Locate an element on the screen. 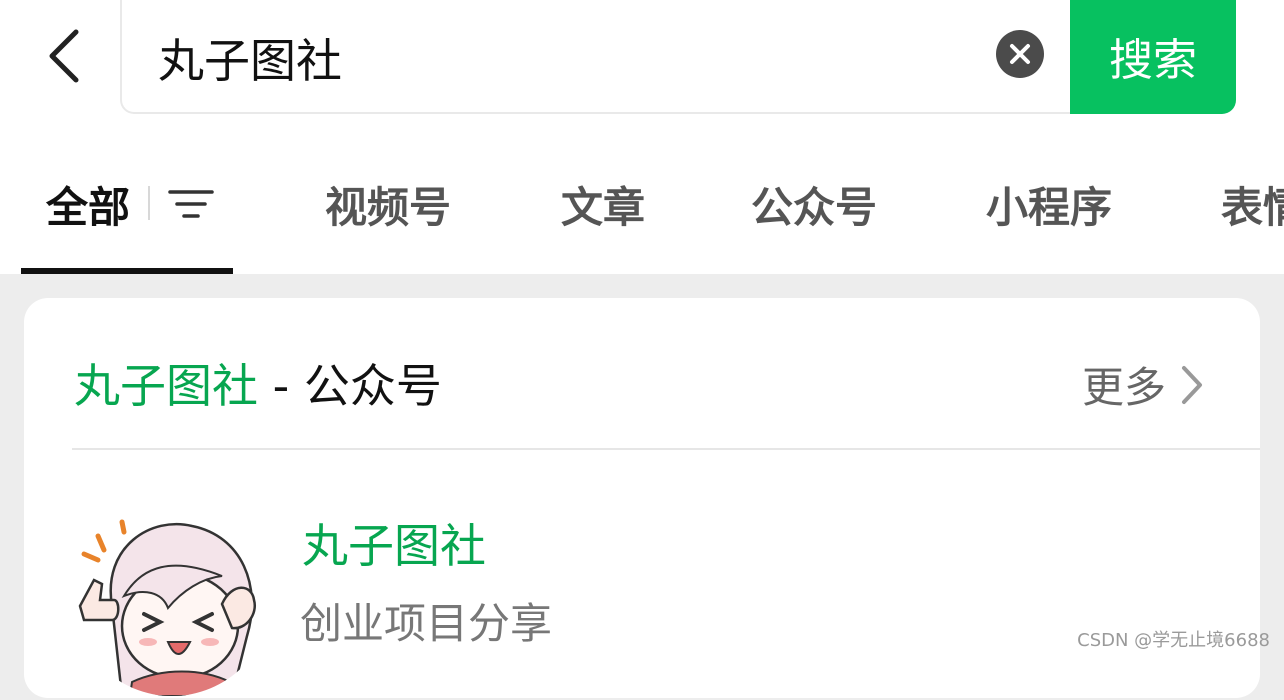 The width and height of the screenshot is (1284, 700). back-button is located at coordinates (65, 56).